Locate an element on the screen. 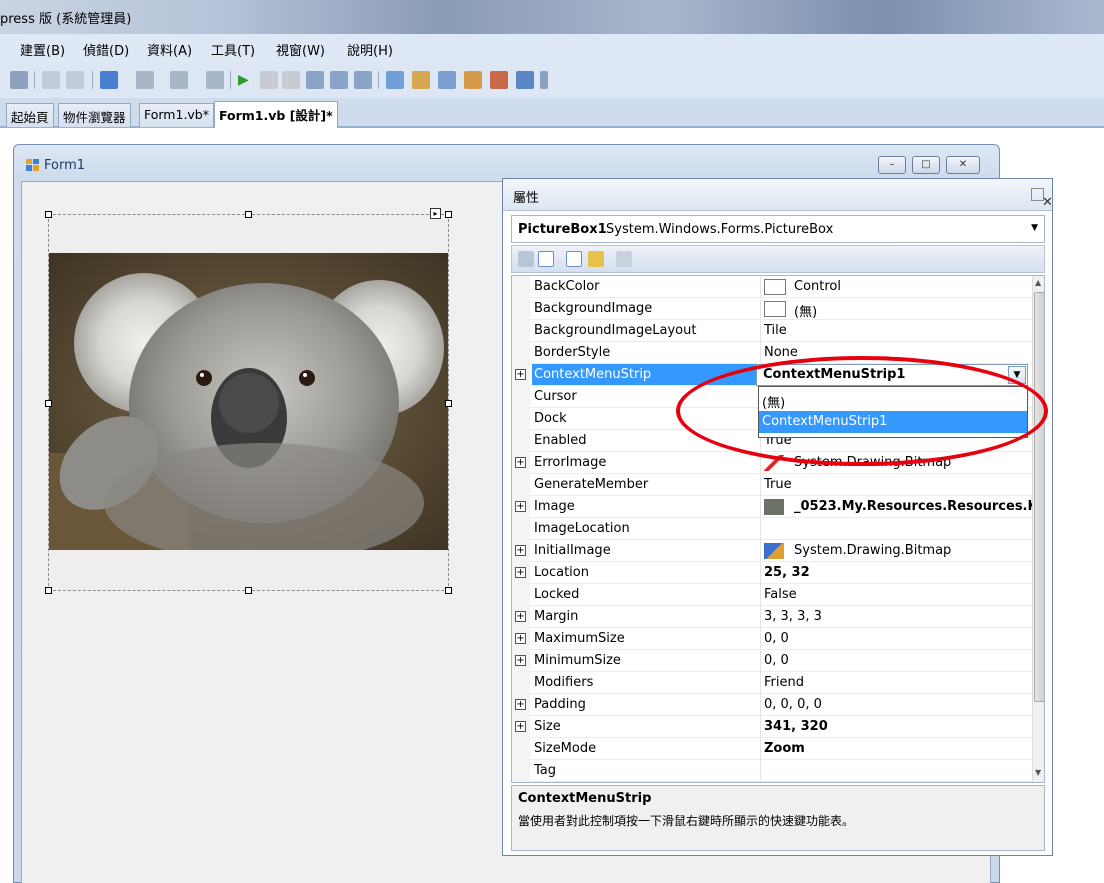  scroll-thumb is located at coordinates (1039, 497).